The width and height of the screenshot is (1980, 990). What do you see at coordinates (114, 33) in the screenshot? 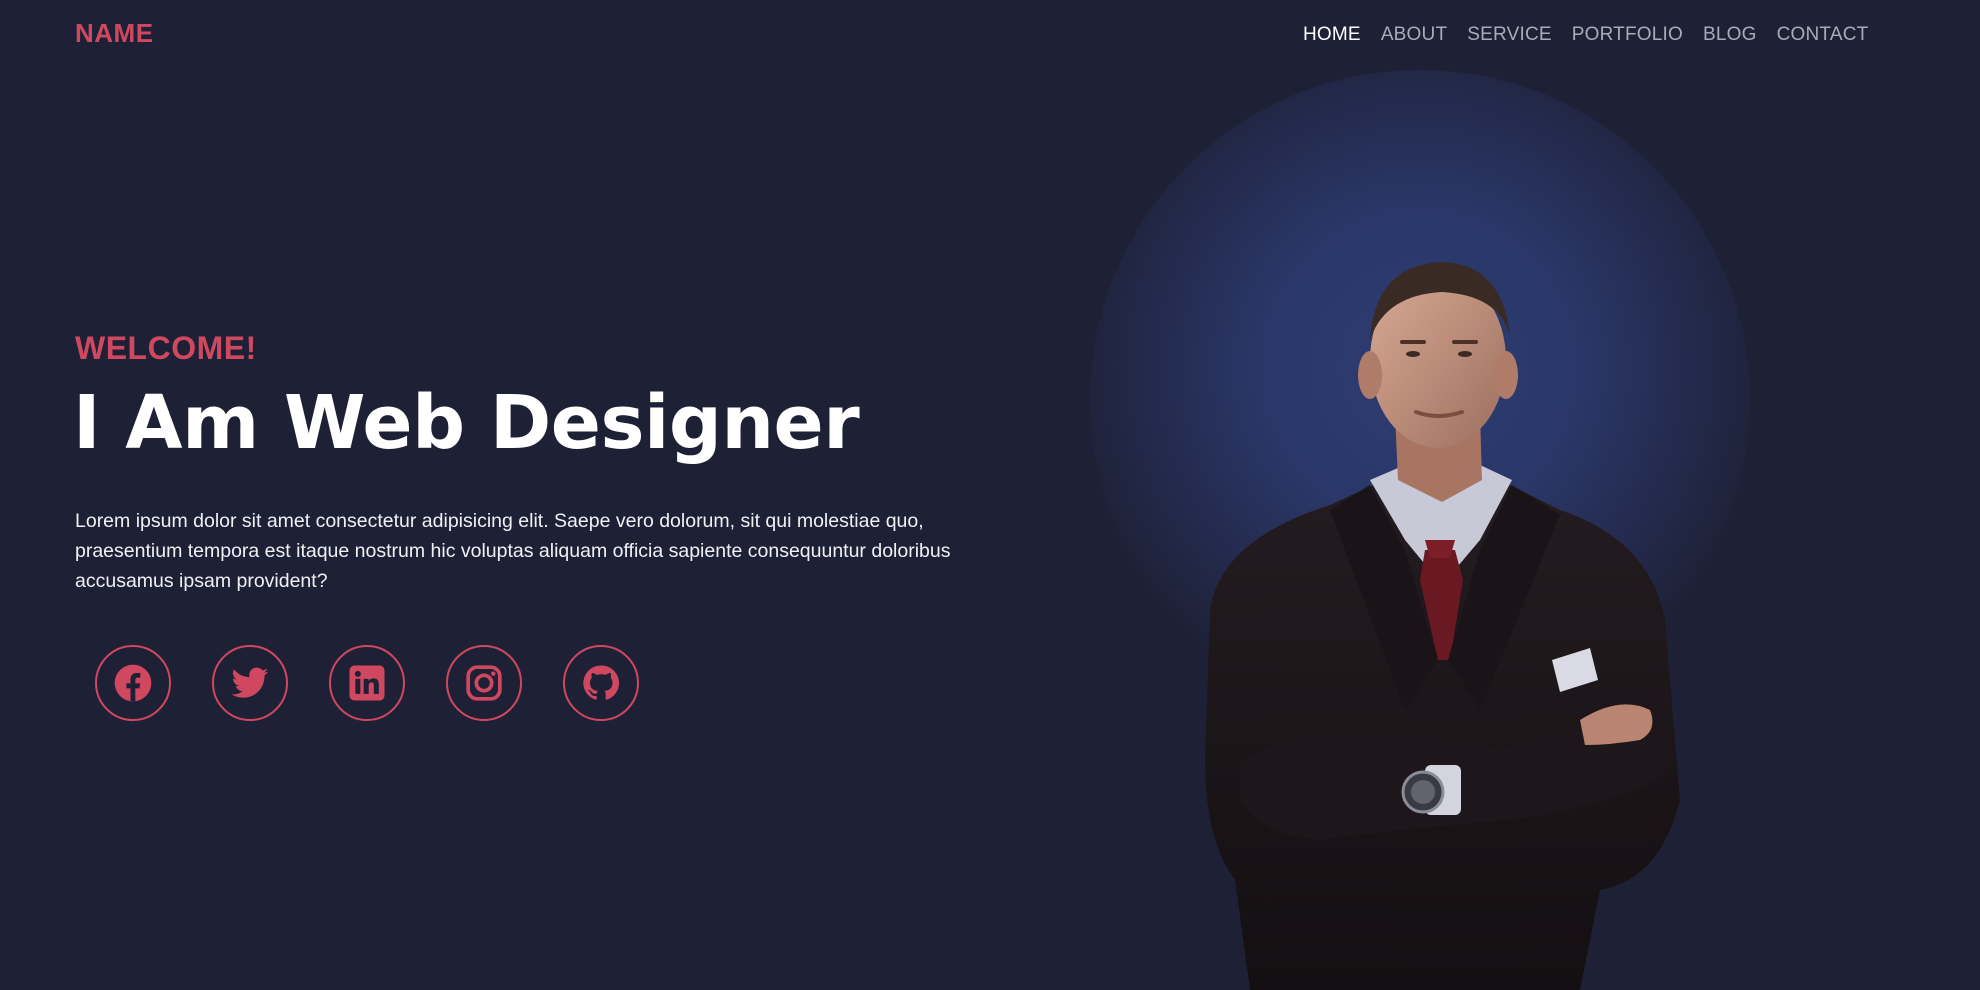
I see `brand-logo: NAME` at bounding box center [114, 33].